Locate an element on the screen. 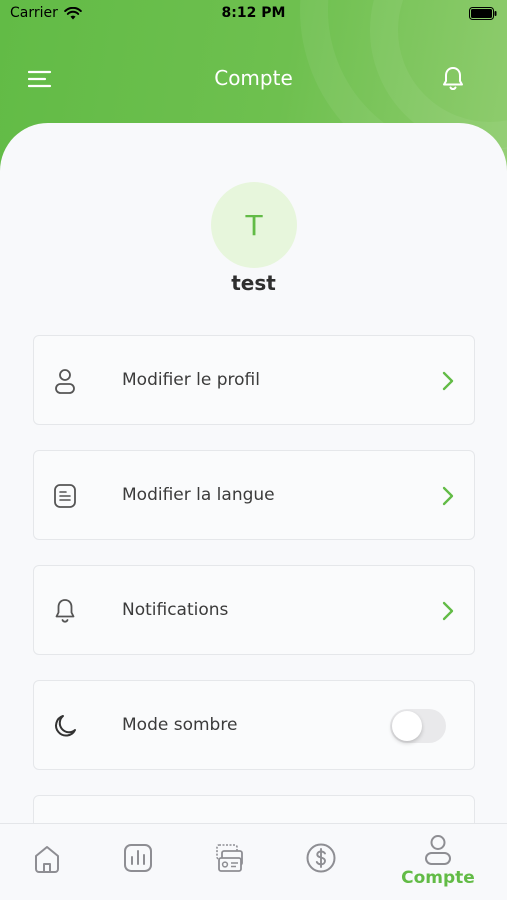 The image size is (507, 900). dark-mode-item: Mode sombre is located at coordinates (254, 725).